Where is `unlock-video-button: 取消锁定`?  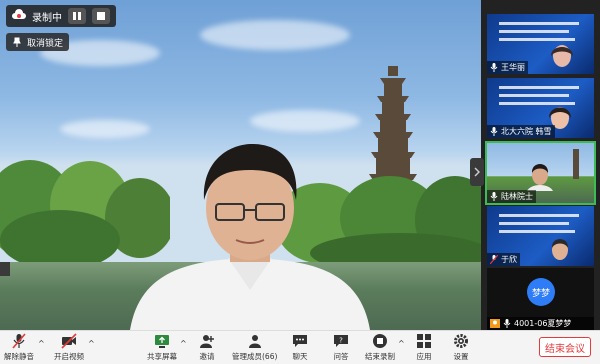
unlock-video-button: 取消锁定 is located at coordinates (38, 42).